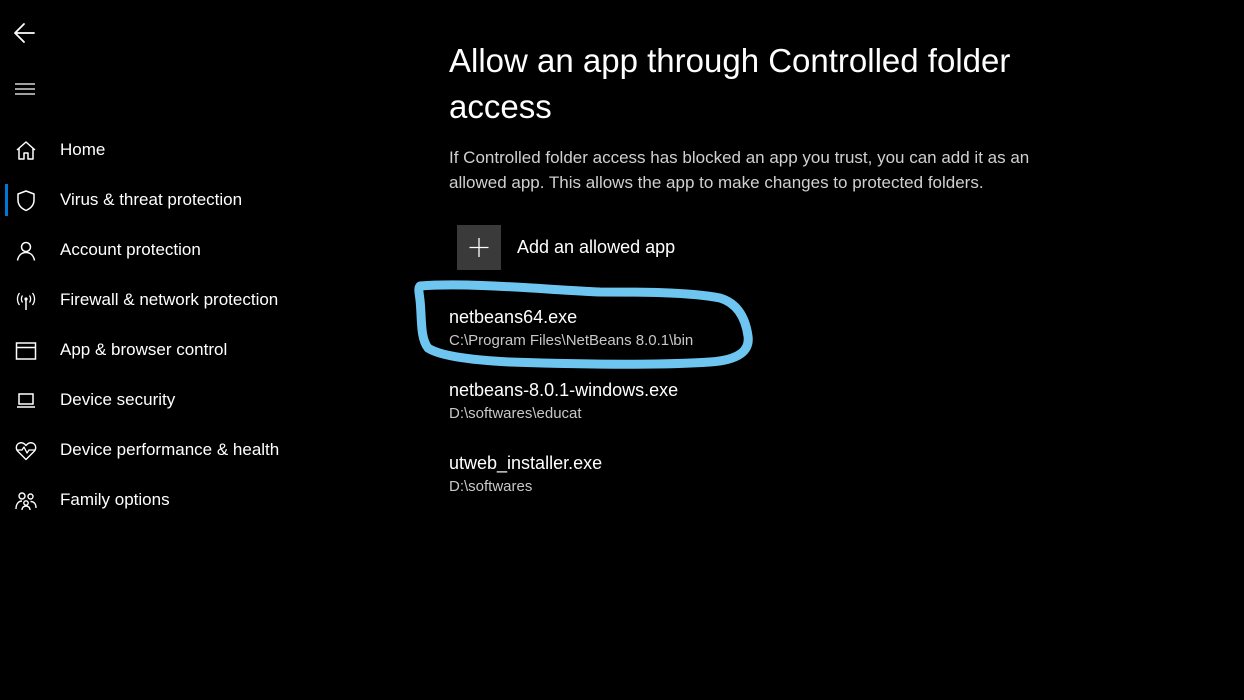 The image size is (1244, 700). What do you see at coordinates (190, 500) in the screenshot?
I see `sidebar-item-family-options: Family options` at bounding box center [190, 500].